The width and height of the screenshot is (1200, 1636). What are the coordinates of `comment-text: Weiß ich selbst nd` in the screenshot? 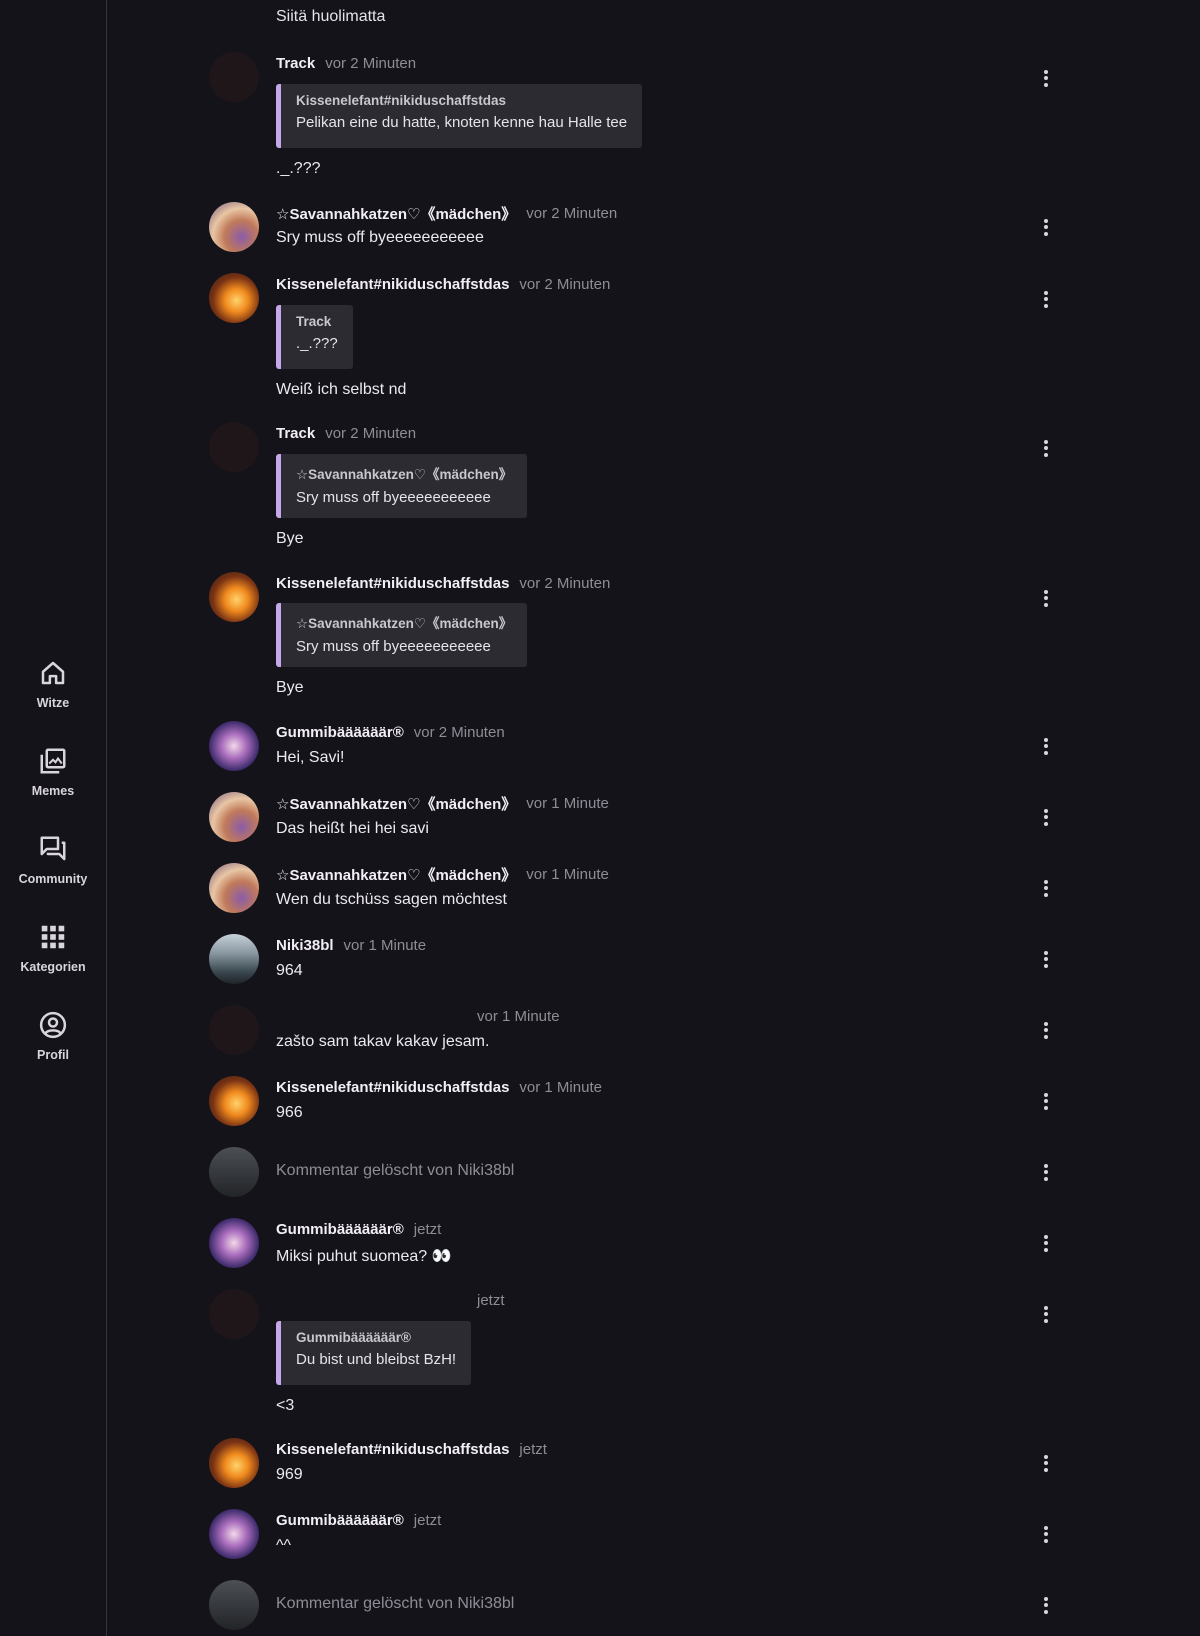 It's located at (341, 389).